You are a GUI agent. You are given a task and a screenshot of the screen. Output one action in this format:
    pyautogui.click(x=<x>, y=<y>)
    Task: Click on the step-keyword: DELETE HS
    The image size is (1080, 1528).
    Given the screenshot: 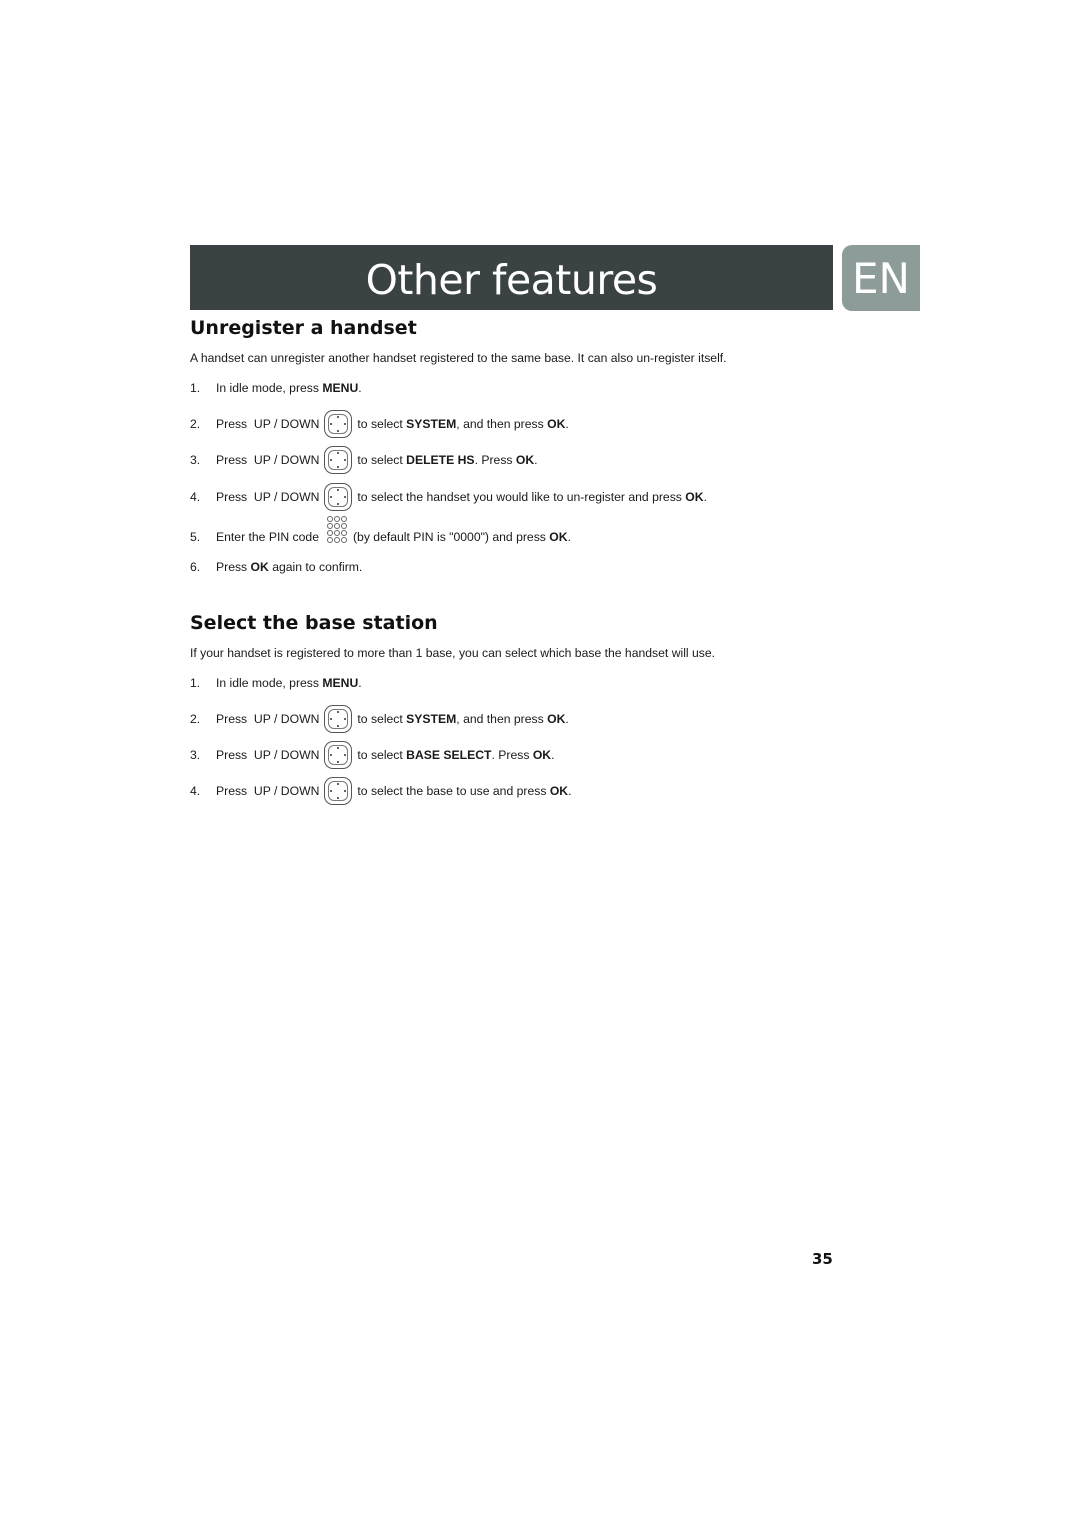 What is the action you would take?
    pyautogui.click(x=440, y=460)
    